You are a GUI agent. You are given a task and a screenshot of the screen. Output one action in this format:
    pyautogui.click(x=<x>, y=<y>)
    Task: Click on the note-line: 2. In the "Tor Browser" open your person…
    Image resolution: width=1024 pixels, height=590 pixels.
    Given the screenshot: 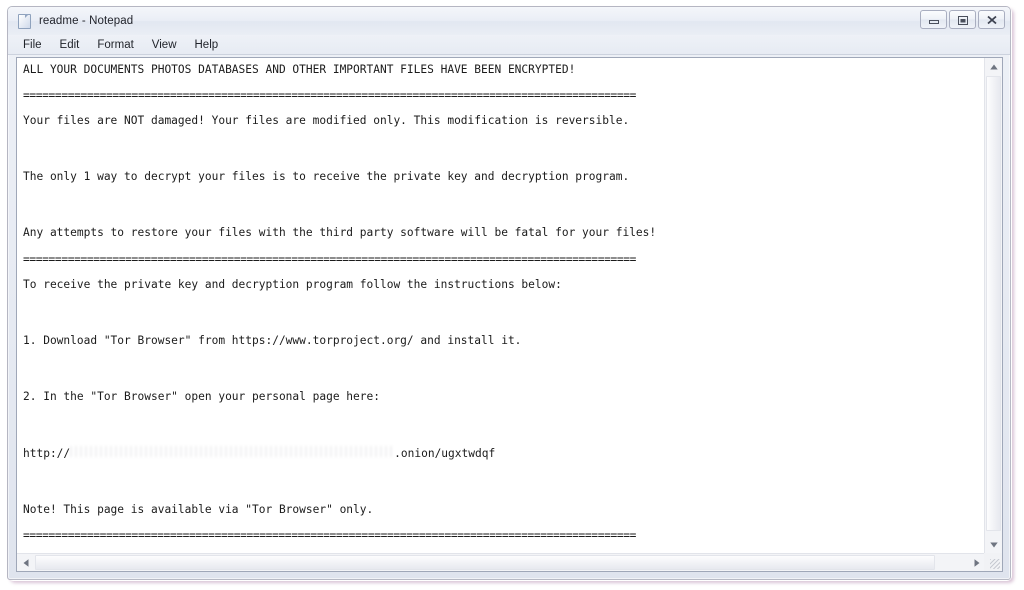 What is the action you would take?
    pyautogui.click(x=201, y=396)
    